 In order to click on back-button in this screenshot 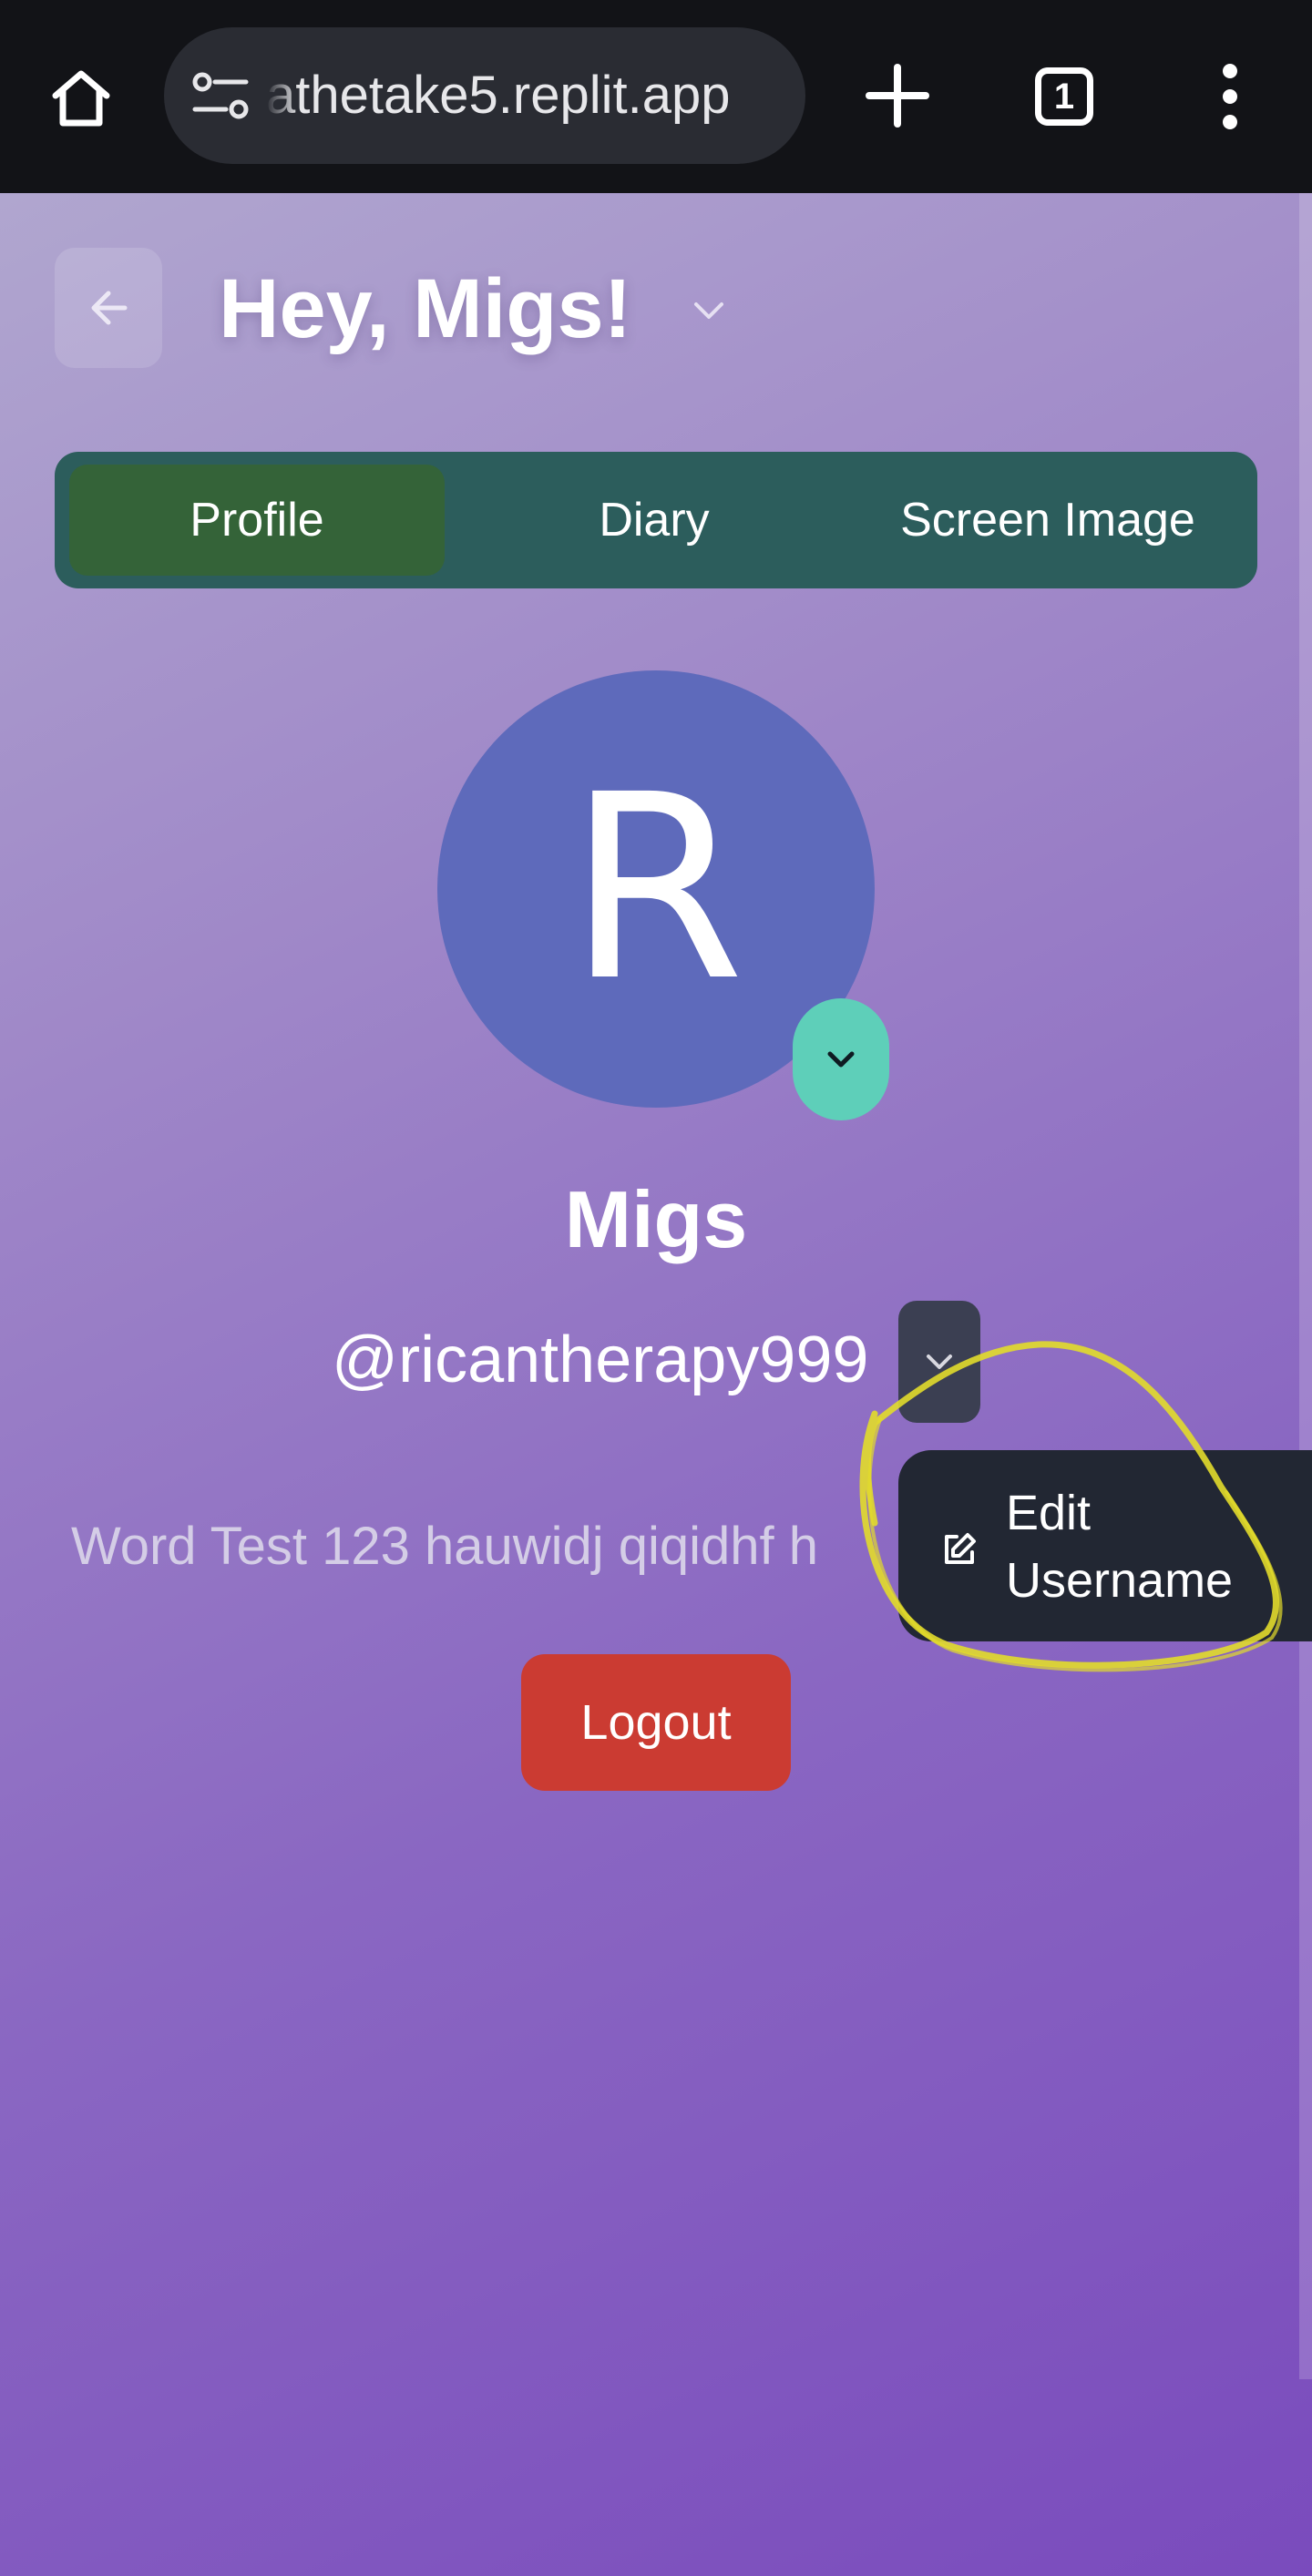, I will do `click(108, 308)`.